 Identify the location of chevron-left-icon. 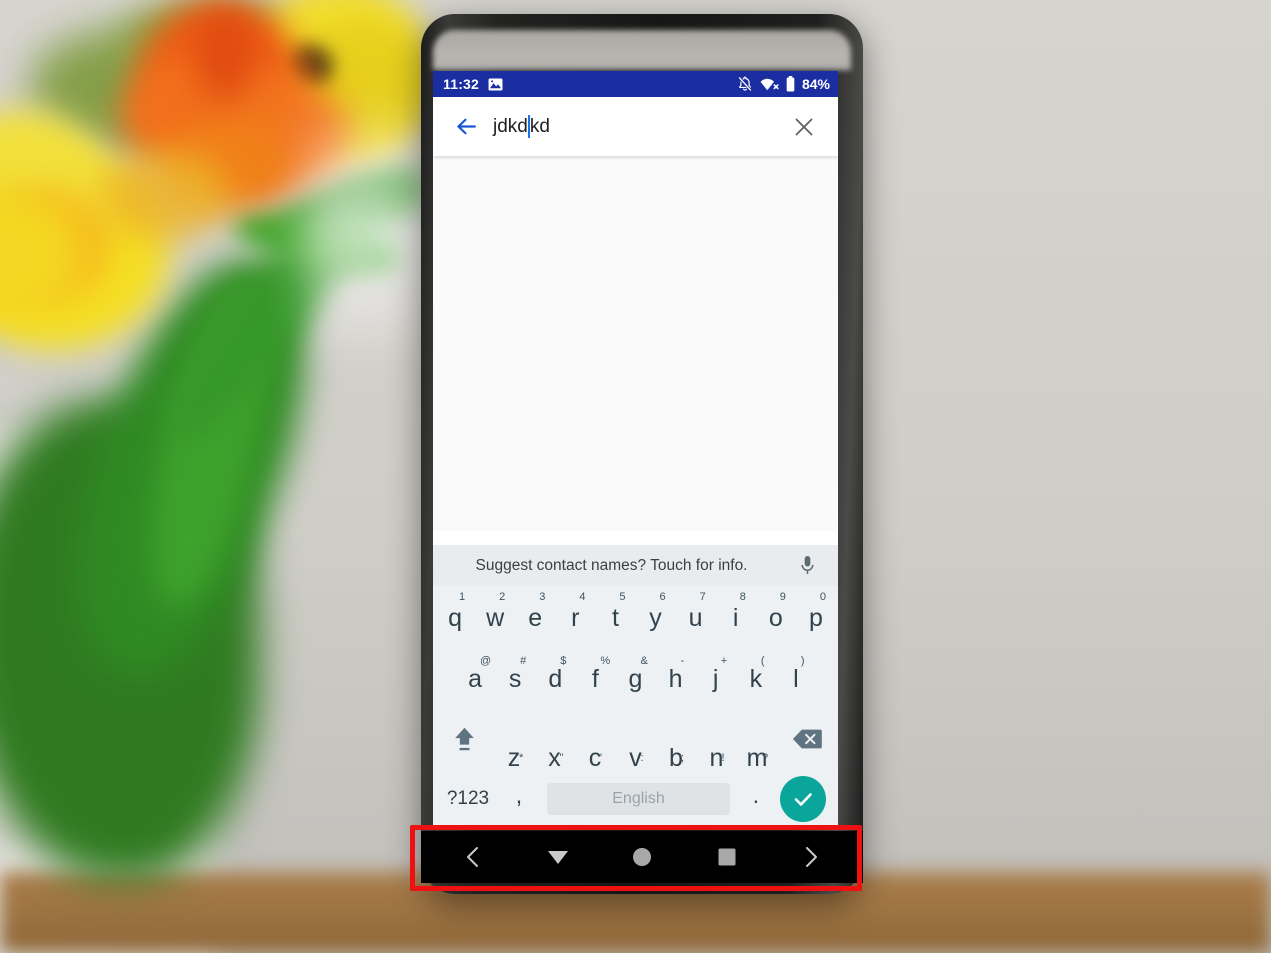
(472, 857).